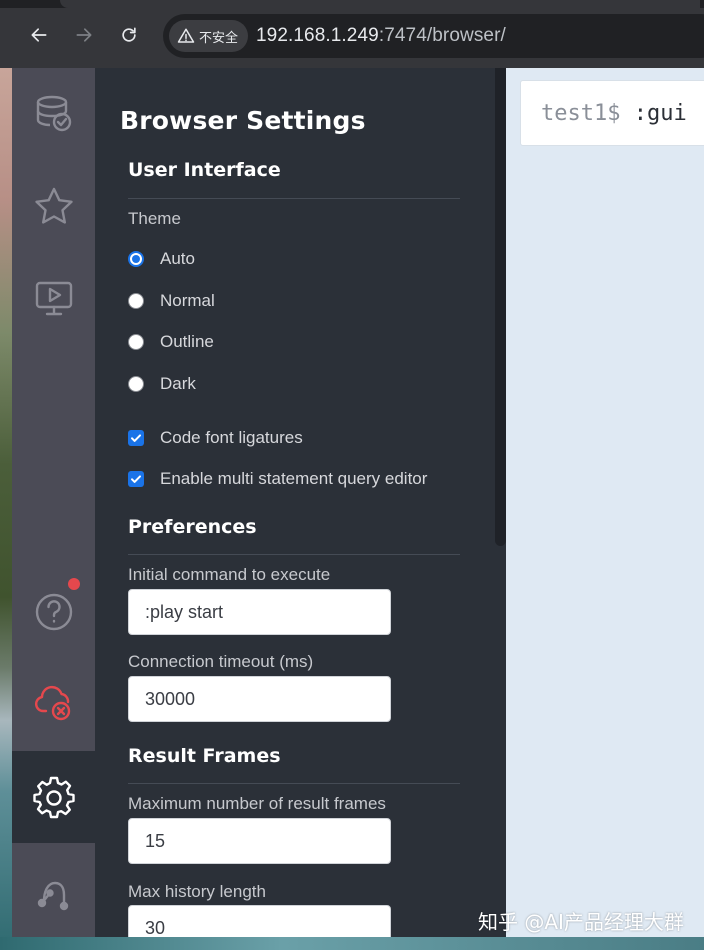 Image resolution: width=704 pixels, height=950 pixels. Describe the element at coordinates (221, 661) in the screenshot. I see `connection-timeout-label: Connection timeout (ms)` at that location.